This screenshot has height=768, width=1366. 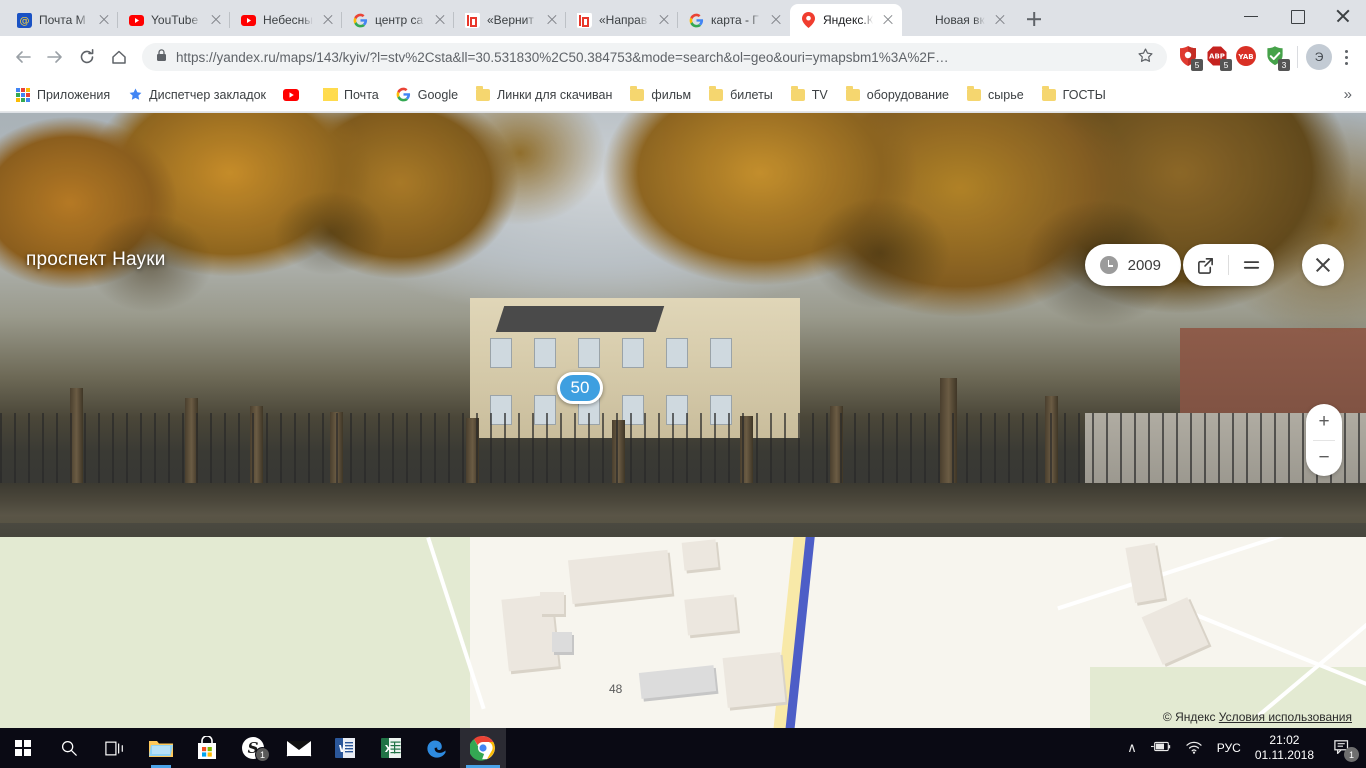 What do you see at coordinates (798, 94) in the screenshot?
I see `folder-icon` at bounding box center [798, 94].